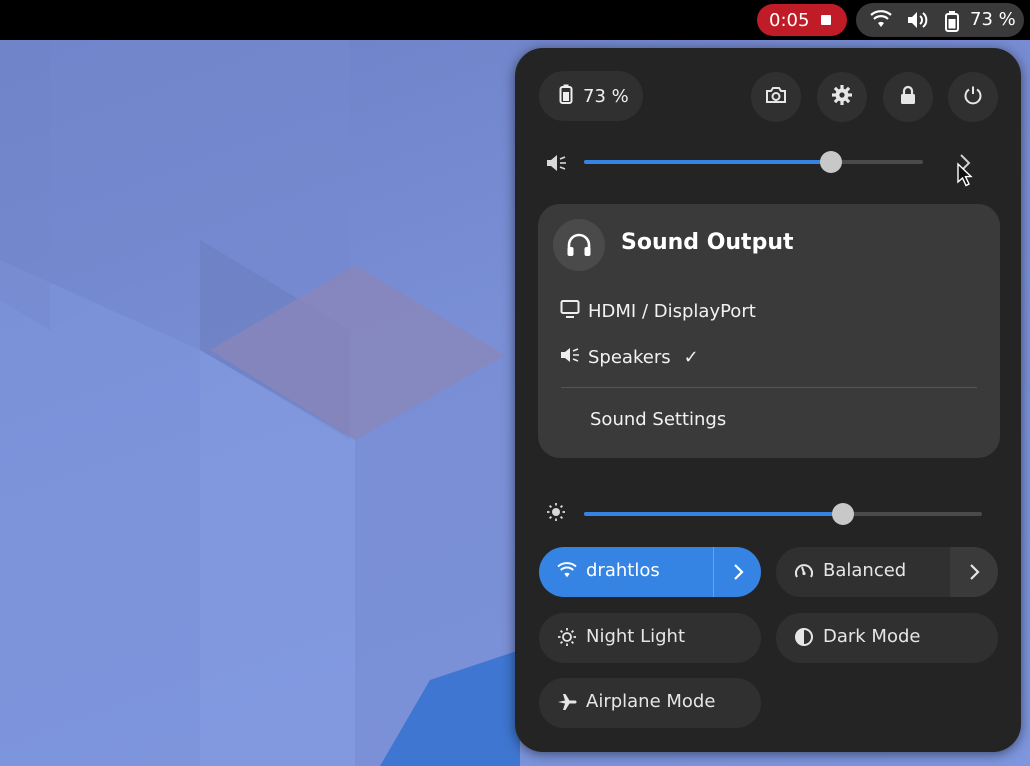 The height and width of the screenshot is (766, 1030). What do you see at coordinates (842, 514) in the screenshot?
I see `brightness-slider-handle` at bounding box center [842, 514].